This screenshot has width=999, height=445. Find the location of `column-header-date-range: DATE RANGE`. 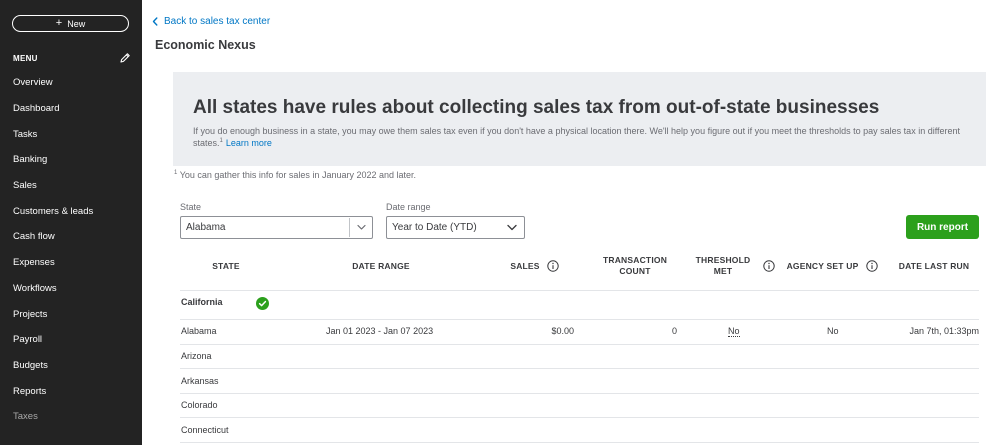

column-header-date-range: DATE RANGE is located at coordinates (381, 266).